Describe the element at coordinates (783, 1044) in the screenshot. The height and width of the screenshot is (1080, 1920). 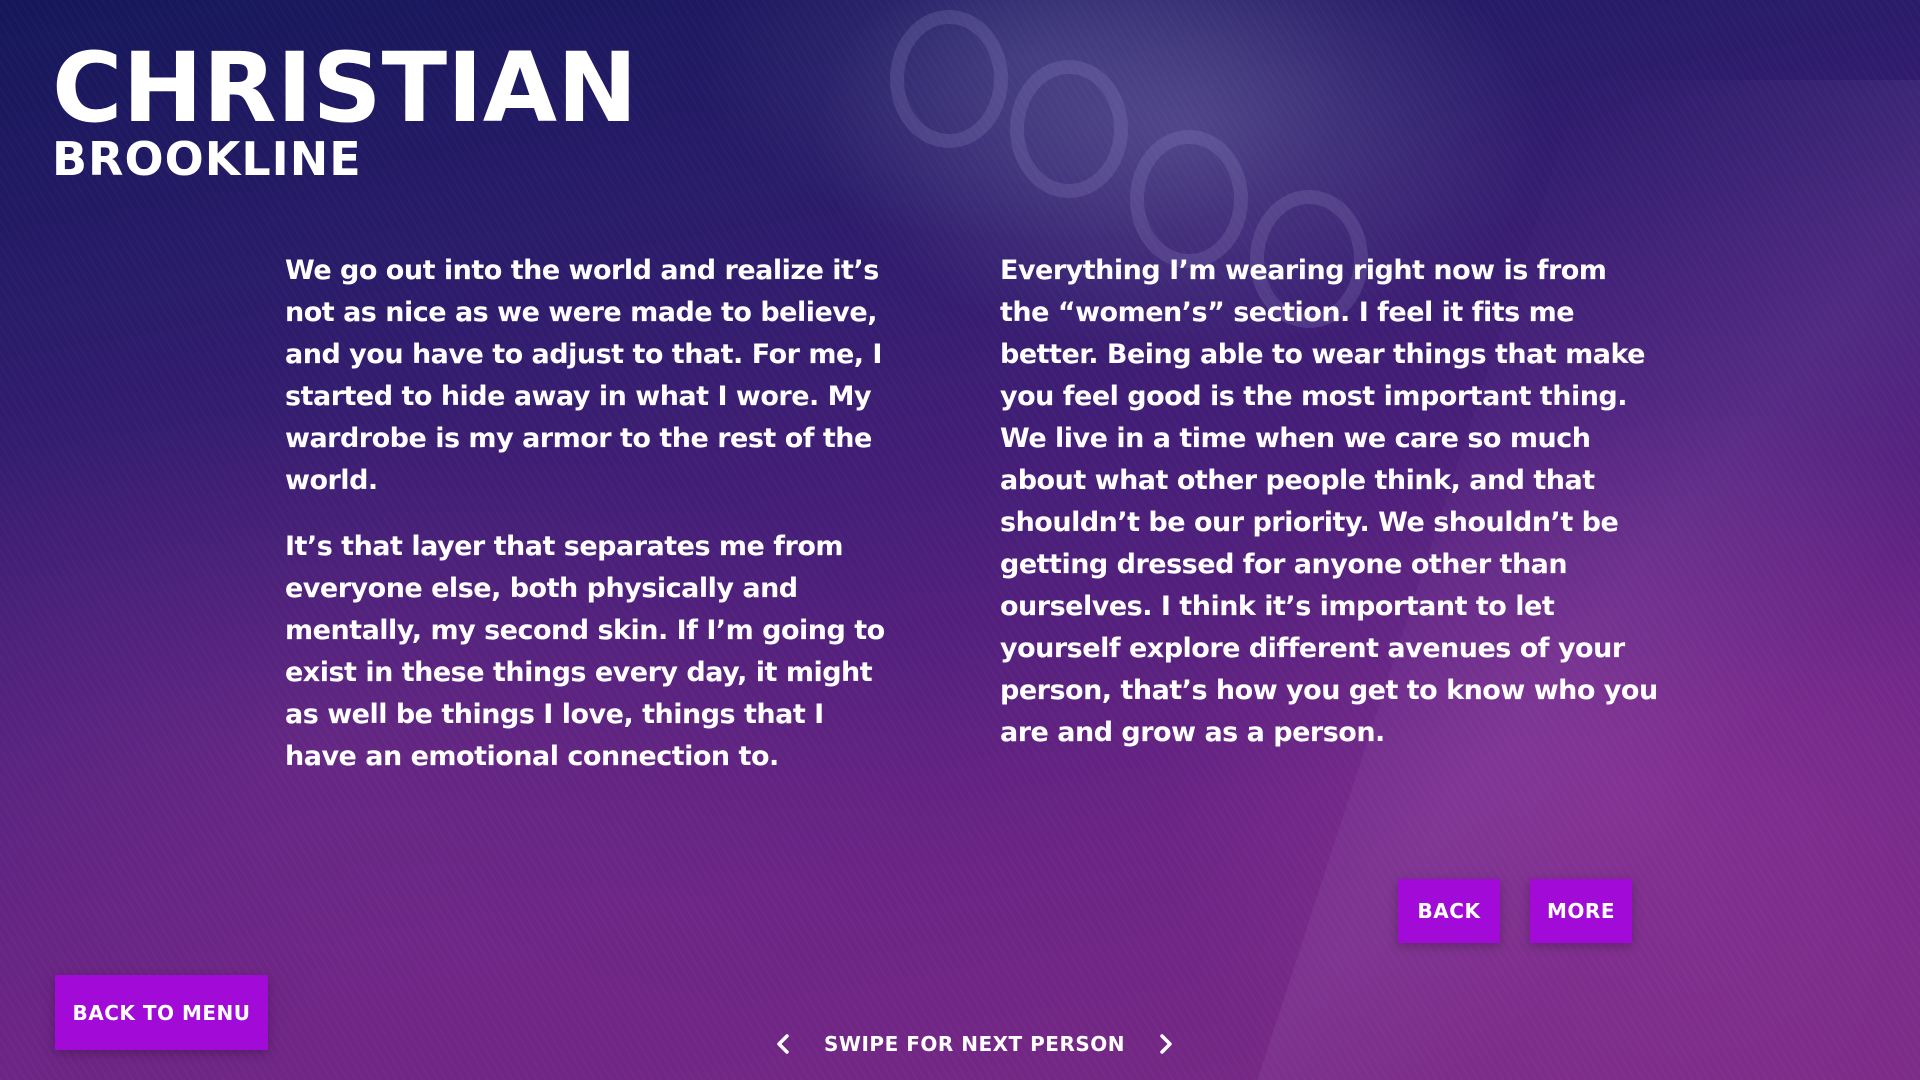
I see `chevron-left-icon` at that location.